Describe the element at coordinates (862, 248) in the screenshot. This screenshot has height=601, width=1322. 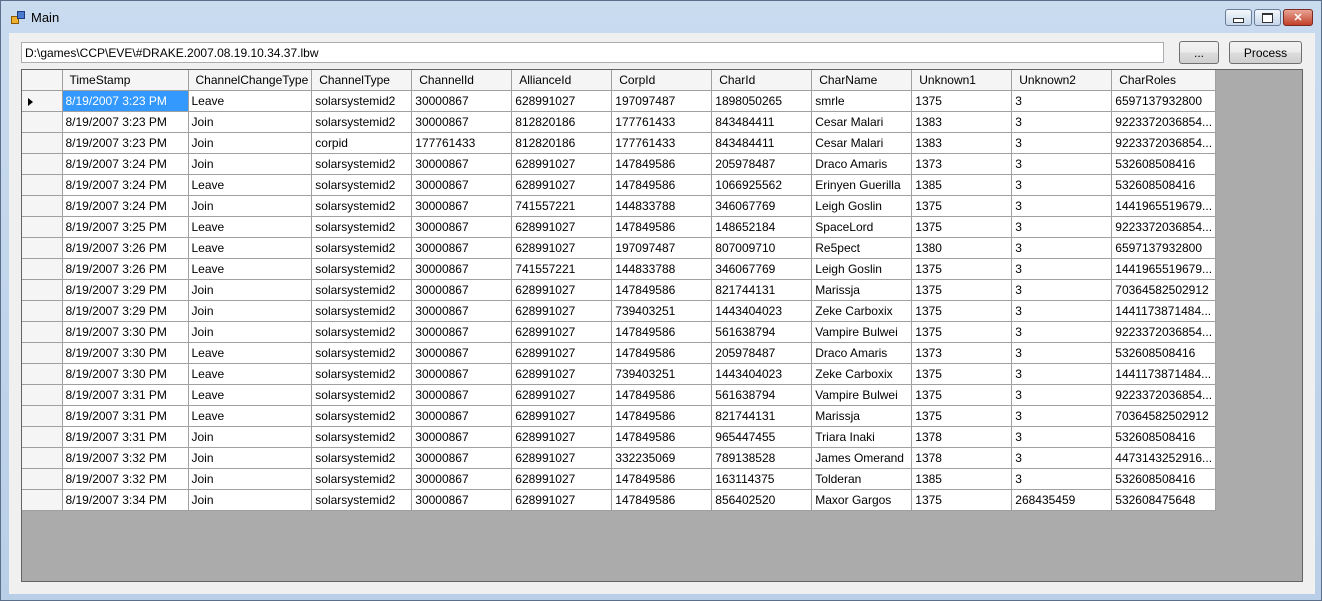
I see `grid-cell: Re5pect` at that location.